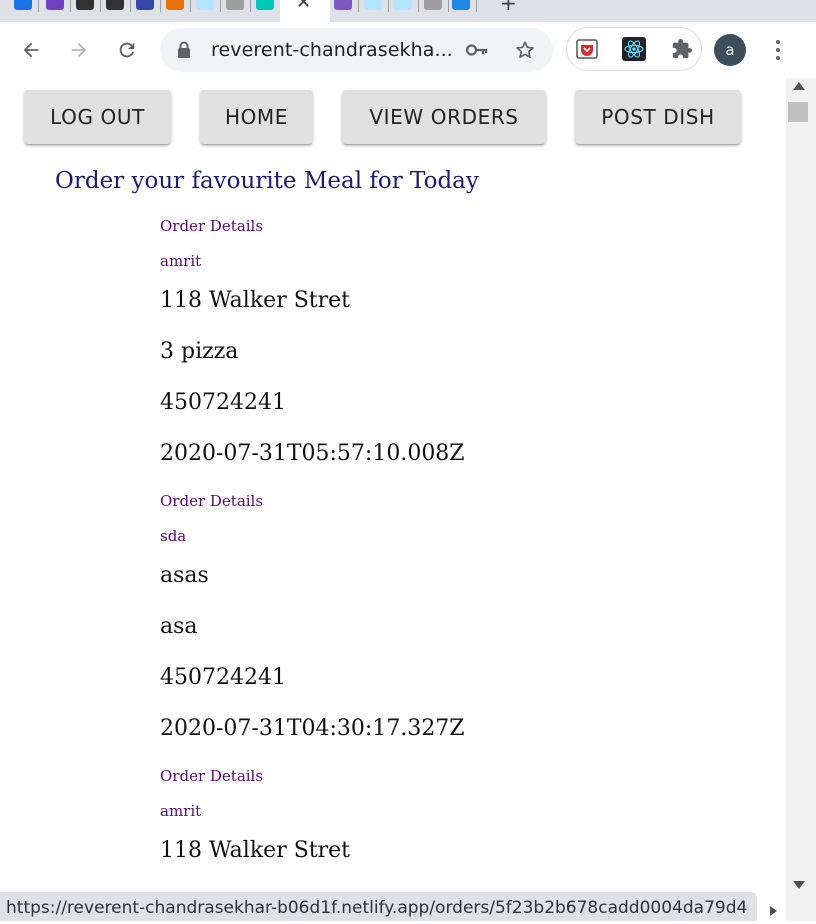  I want to click on lock-icon, so click(184, 52).